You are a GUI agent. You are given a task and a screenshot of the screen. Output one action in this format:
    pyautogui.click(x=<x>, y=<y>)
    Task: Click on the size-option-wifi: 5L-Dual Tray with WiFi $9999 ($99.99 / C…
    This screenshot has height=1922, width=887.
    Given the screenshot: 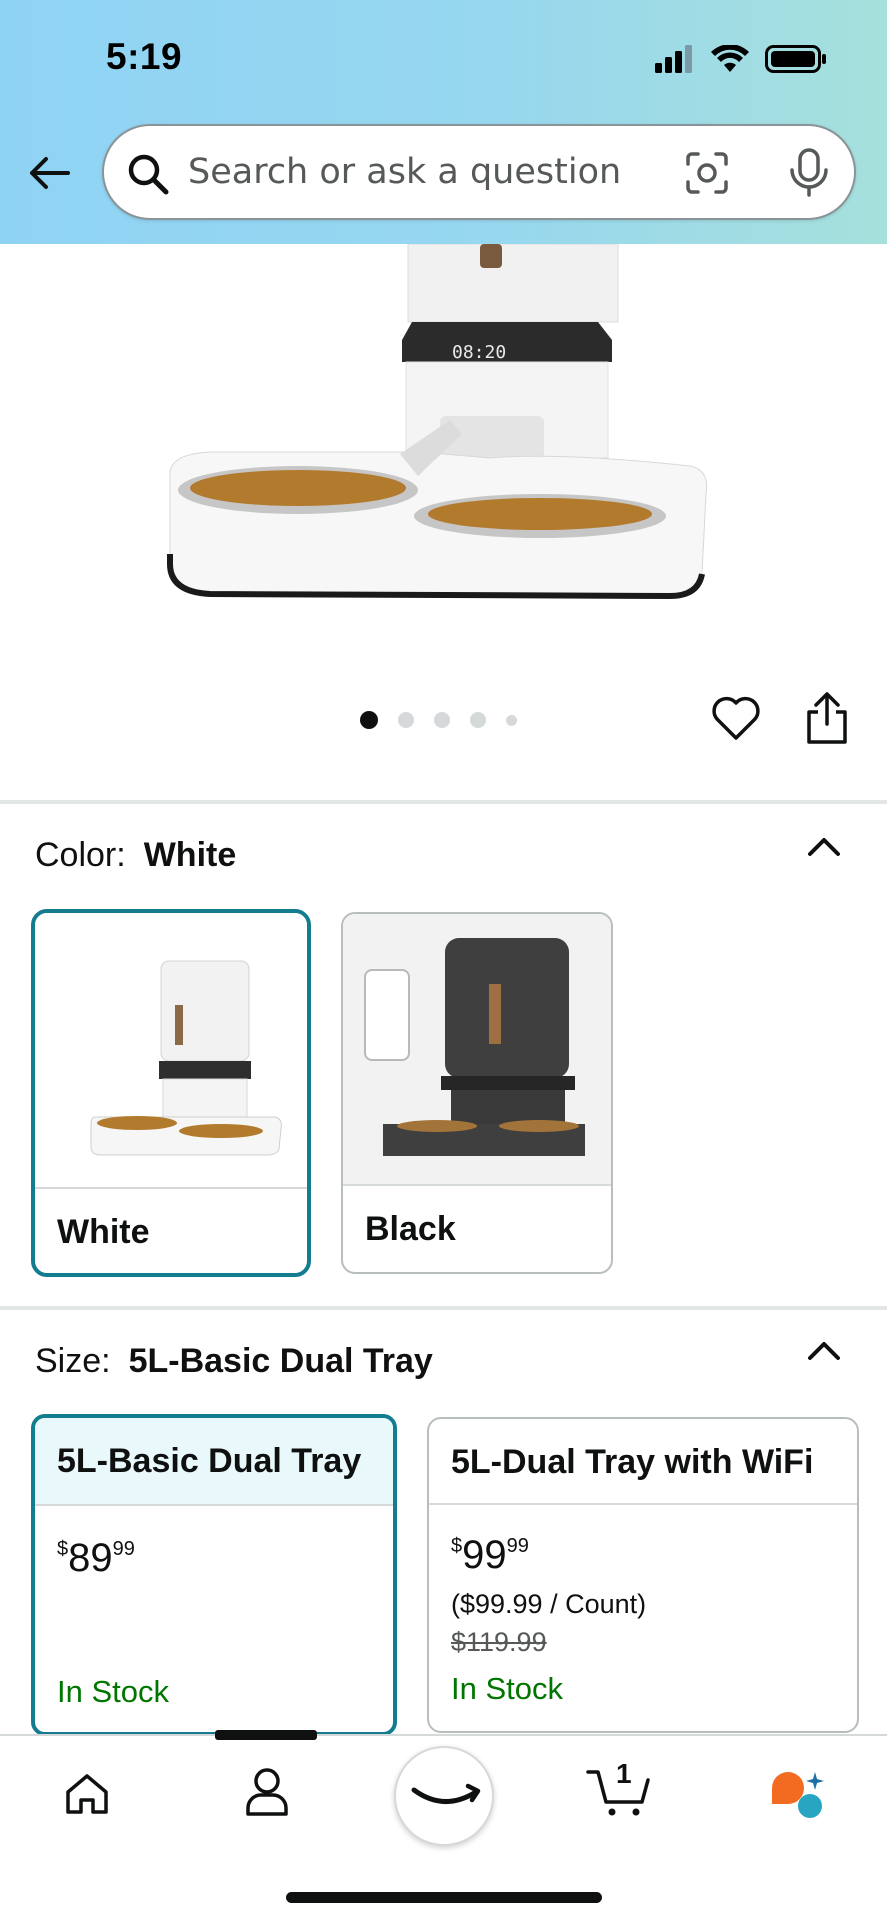 What is the action you would take?
    pyautogui.click(x=643, y=1575)
    